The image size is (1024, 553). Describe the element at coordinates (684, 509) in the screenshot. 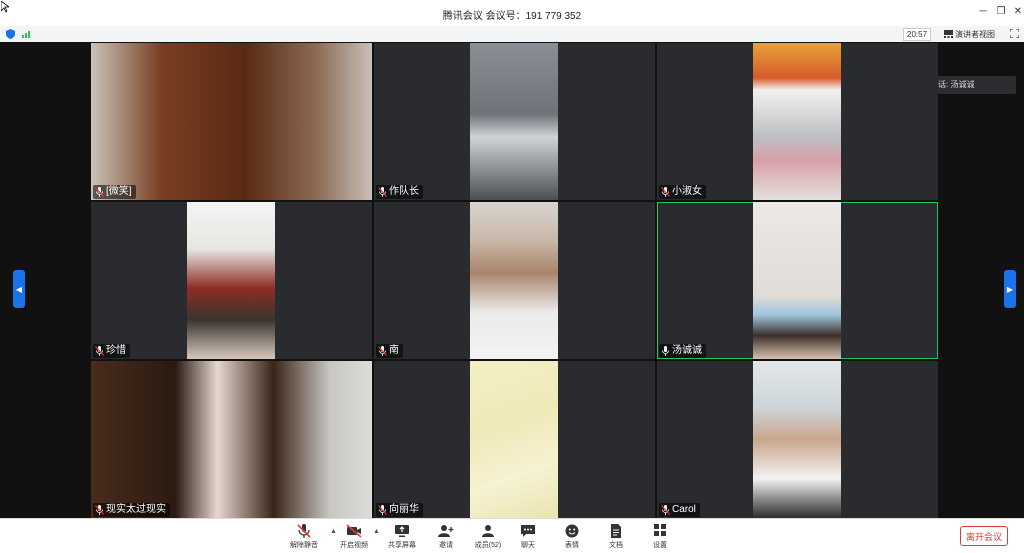

I see `participant-name: Carol` at that location.